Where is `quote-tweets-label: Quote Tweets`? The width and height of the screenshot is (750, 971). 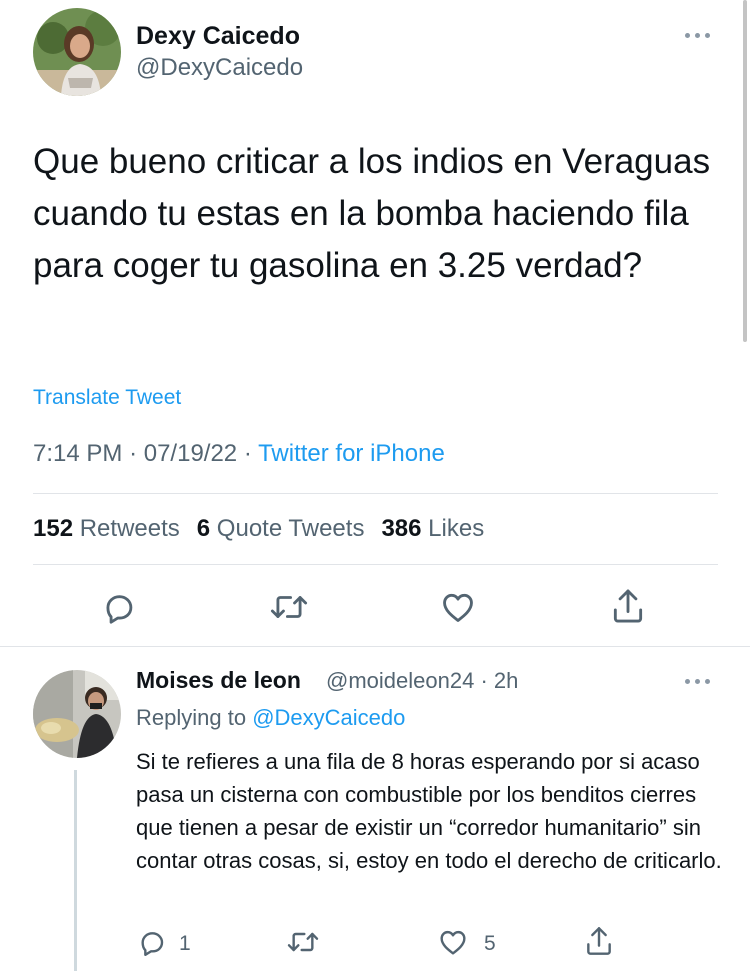 quote-tweets-label: Quote Tweets is located at coordinates (290, 528).